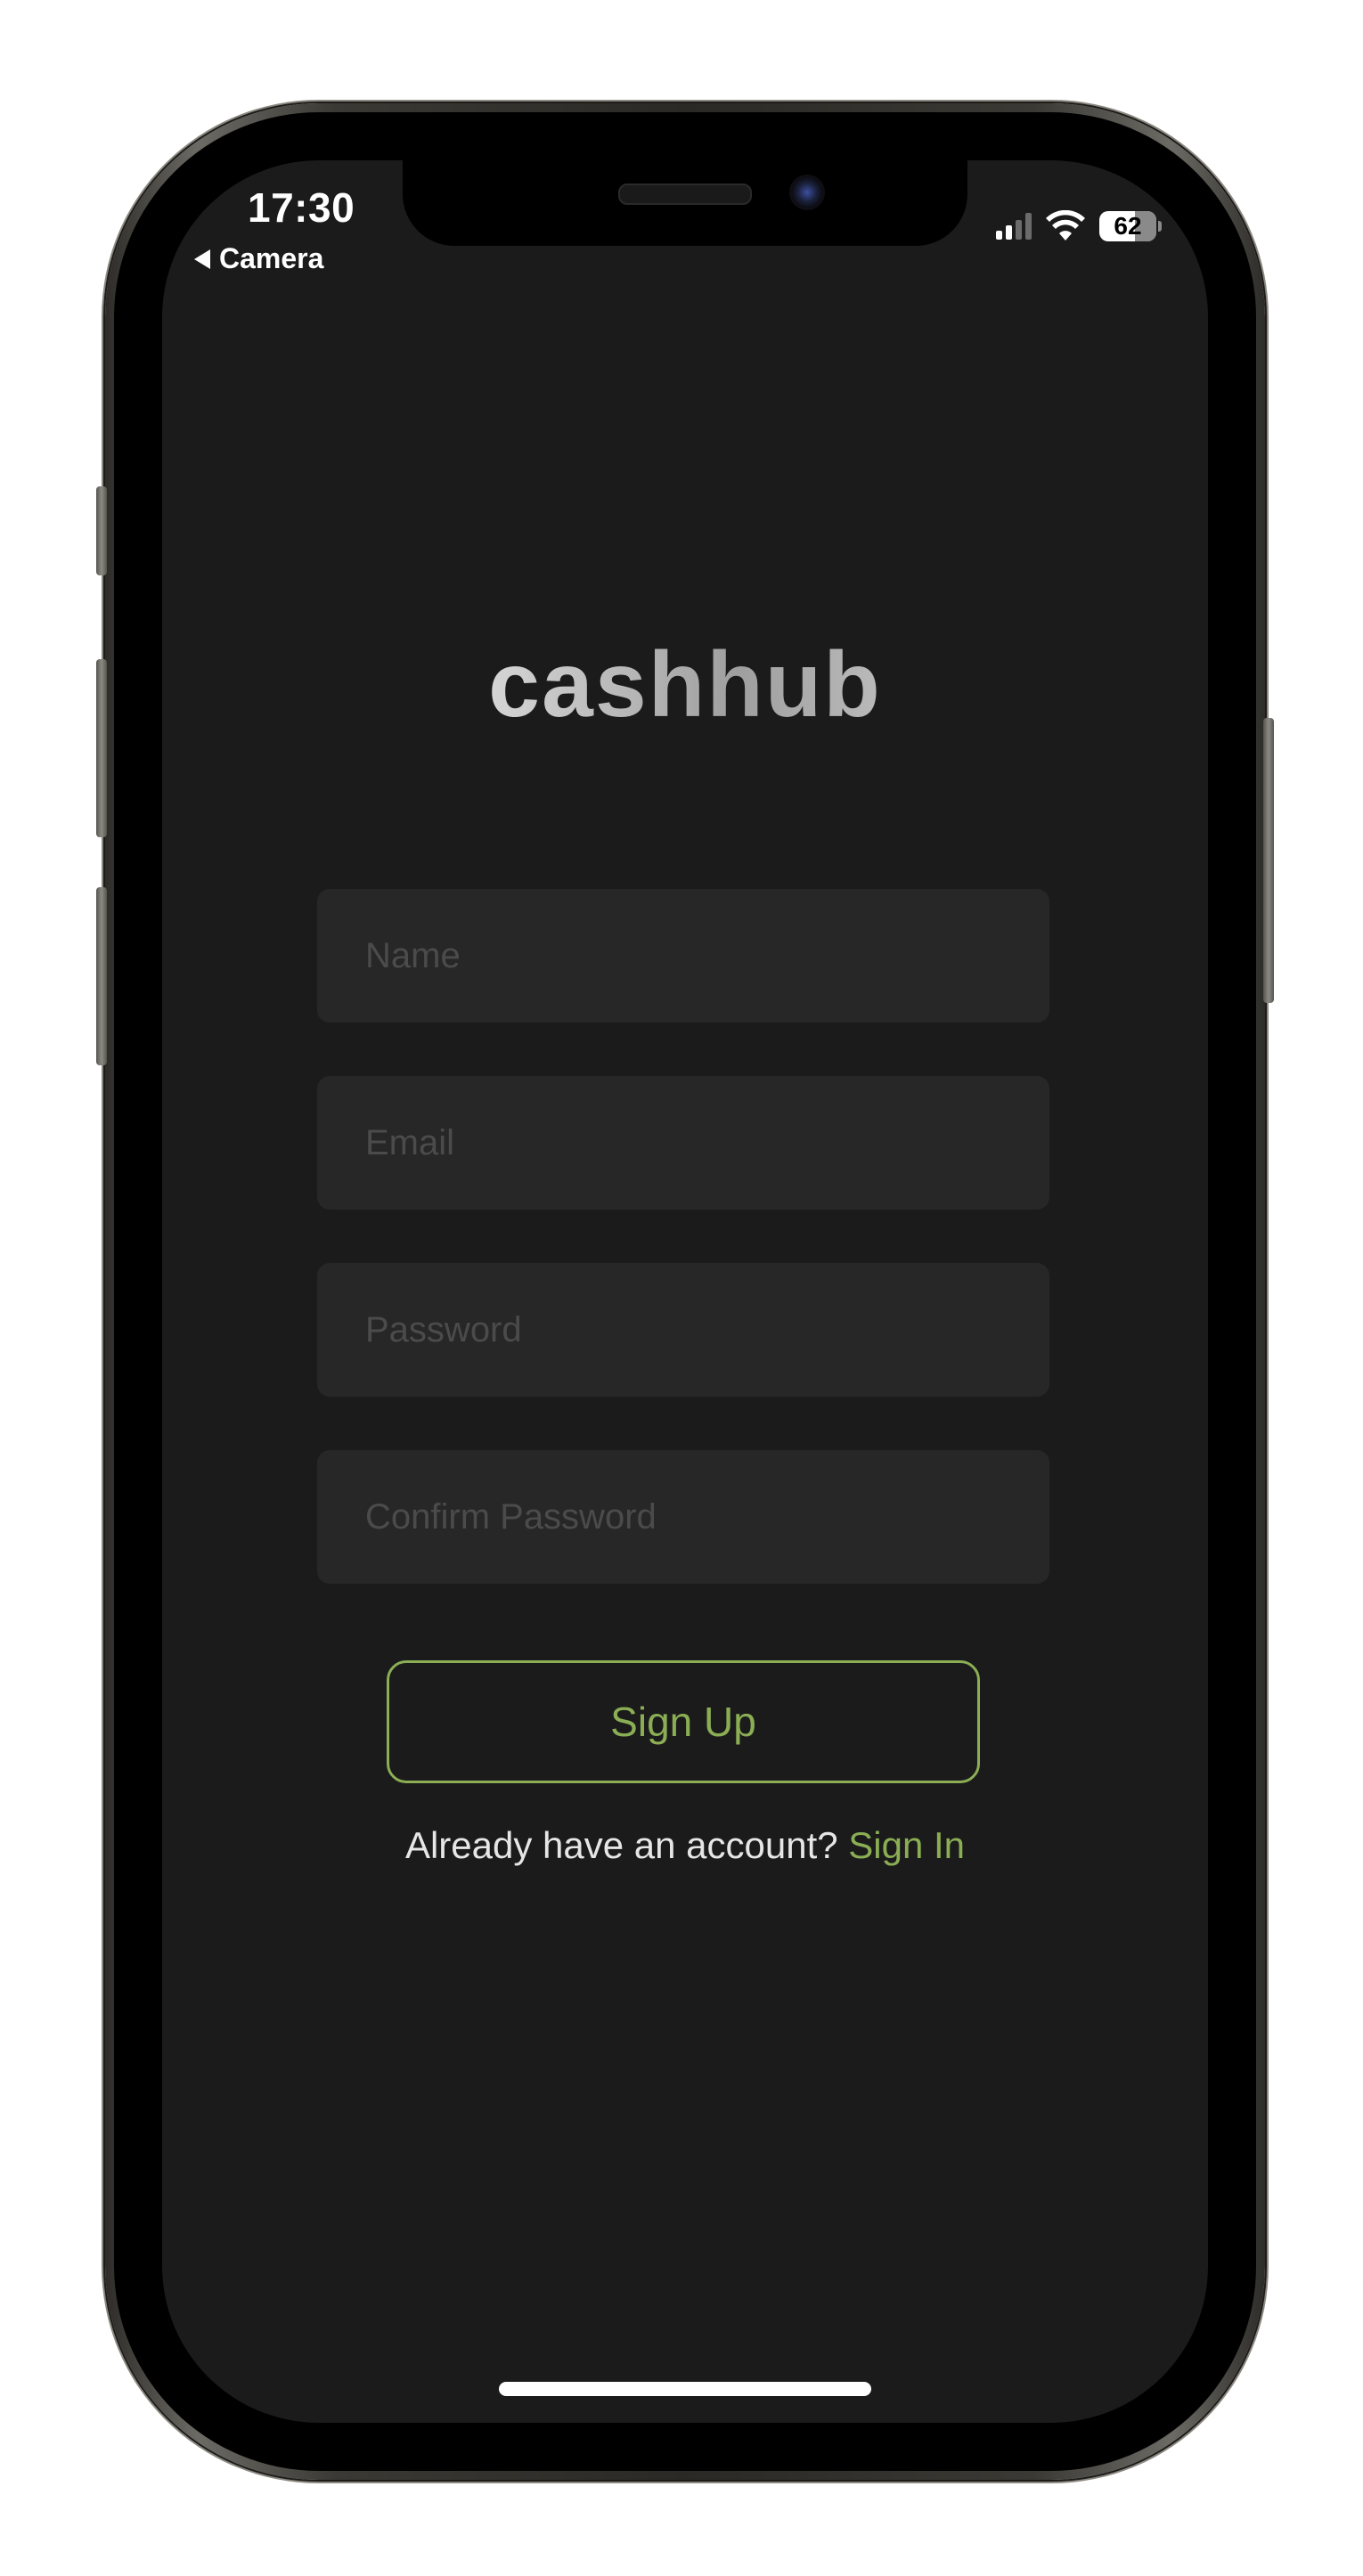  Describe the element at coordinates (683, 956) in the screenshot. I see `name-input` at that location.